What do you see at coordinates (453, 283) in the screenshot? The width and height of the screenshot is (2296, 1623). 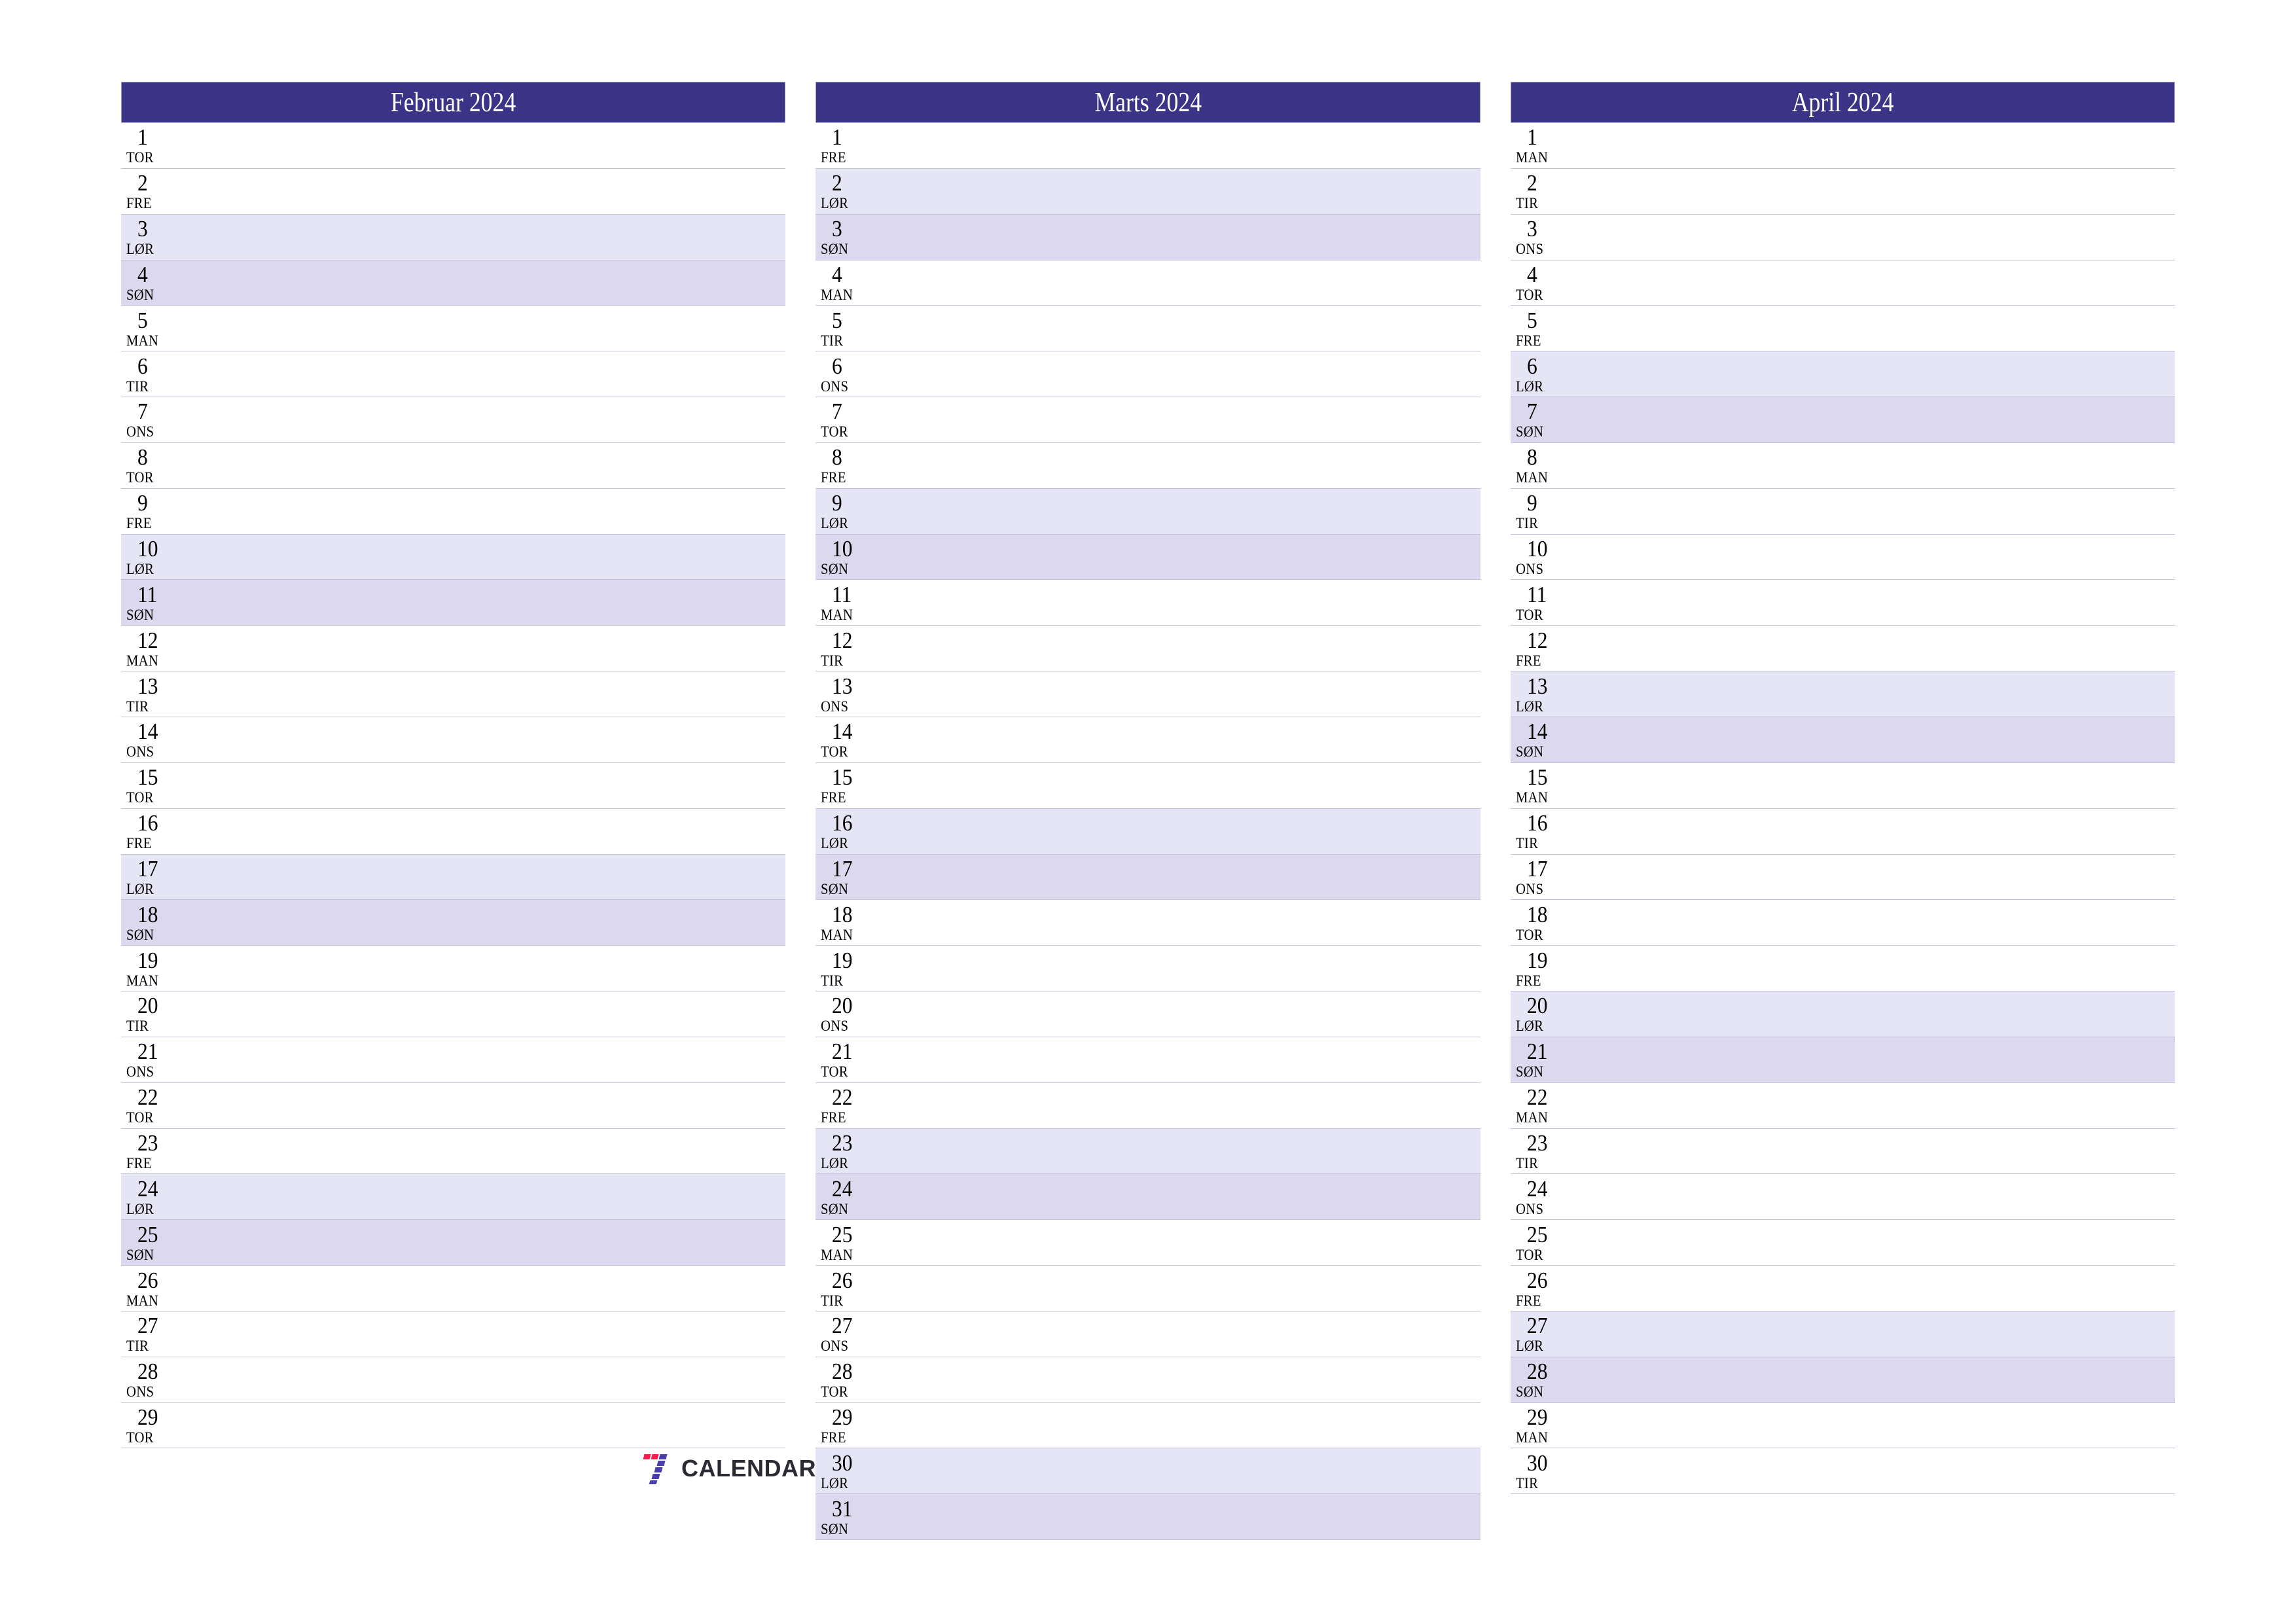 I see `day-row: 4 SØN` at bounding box center [453, 283].